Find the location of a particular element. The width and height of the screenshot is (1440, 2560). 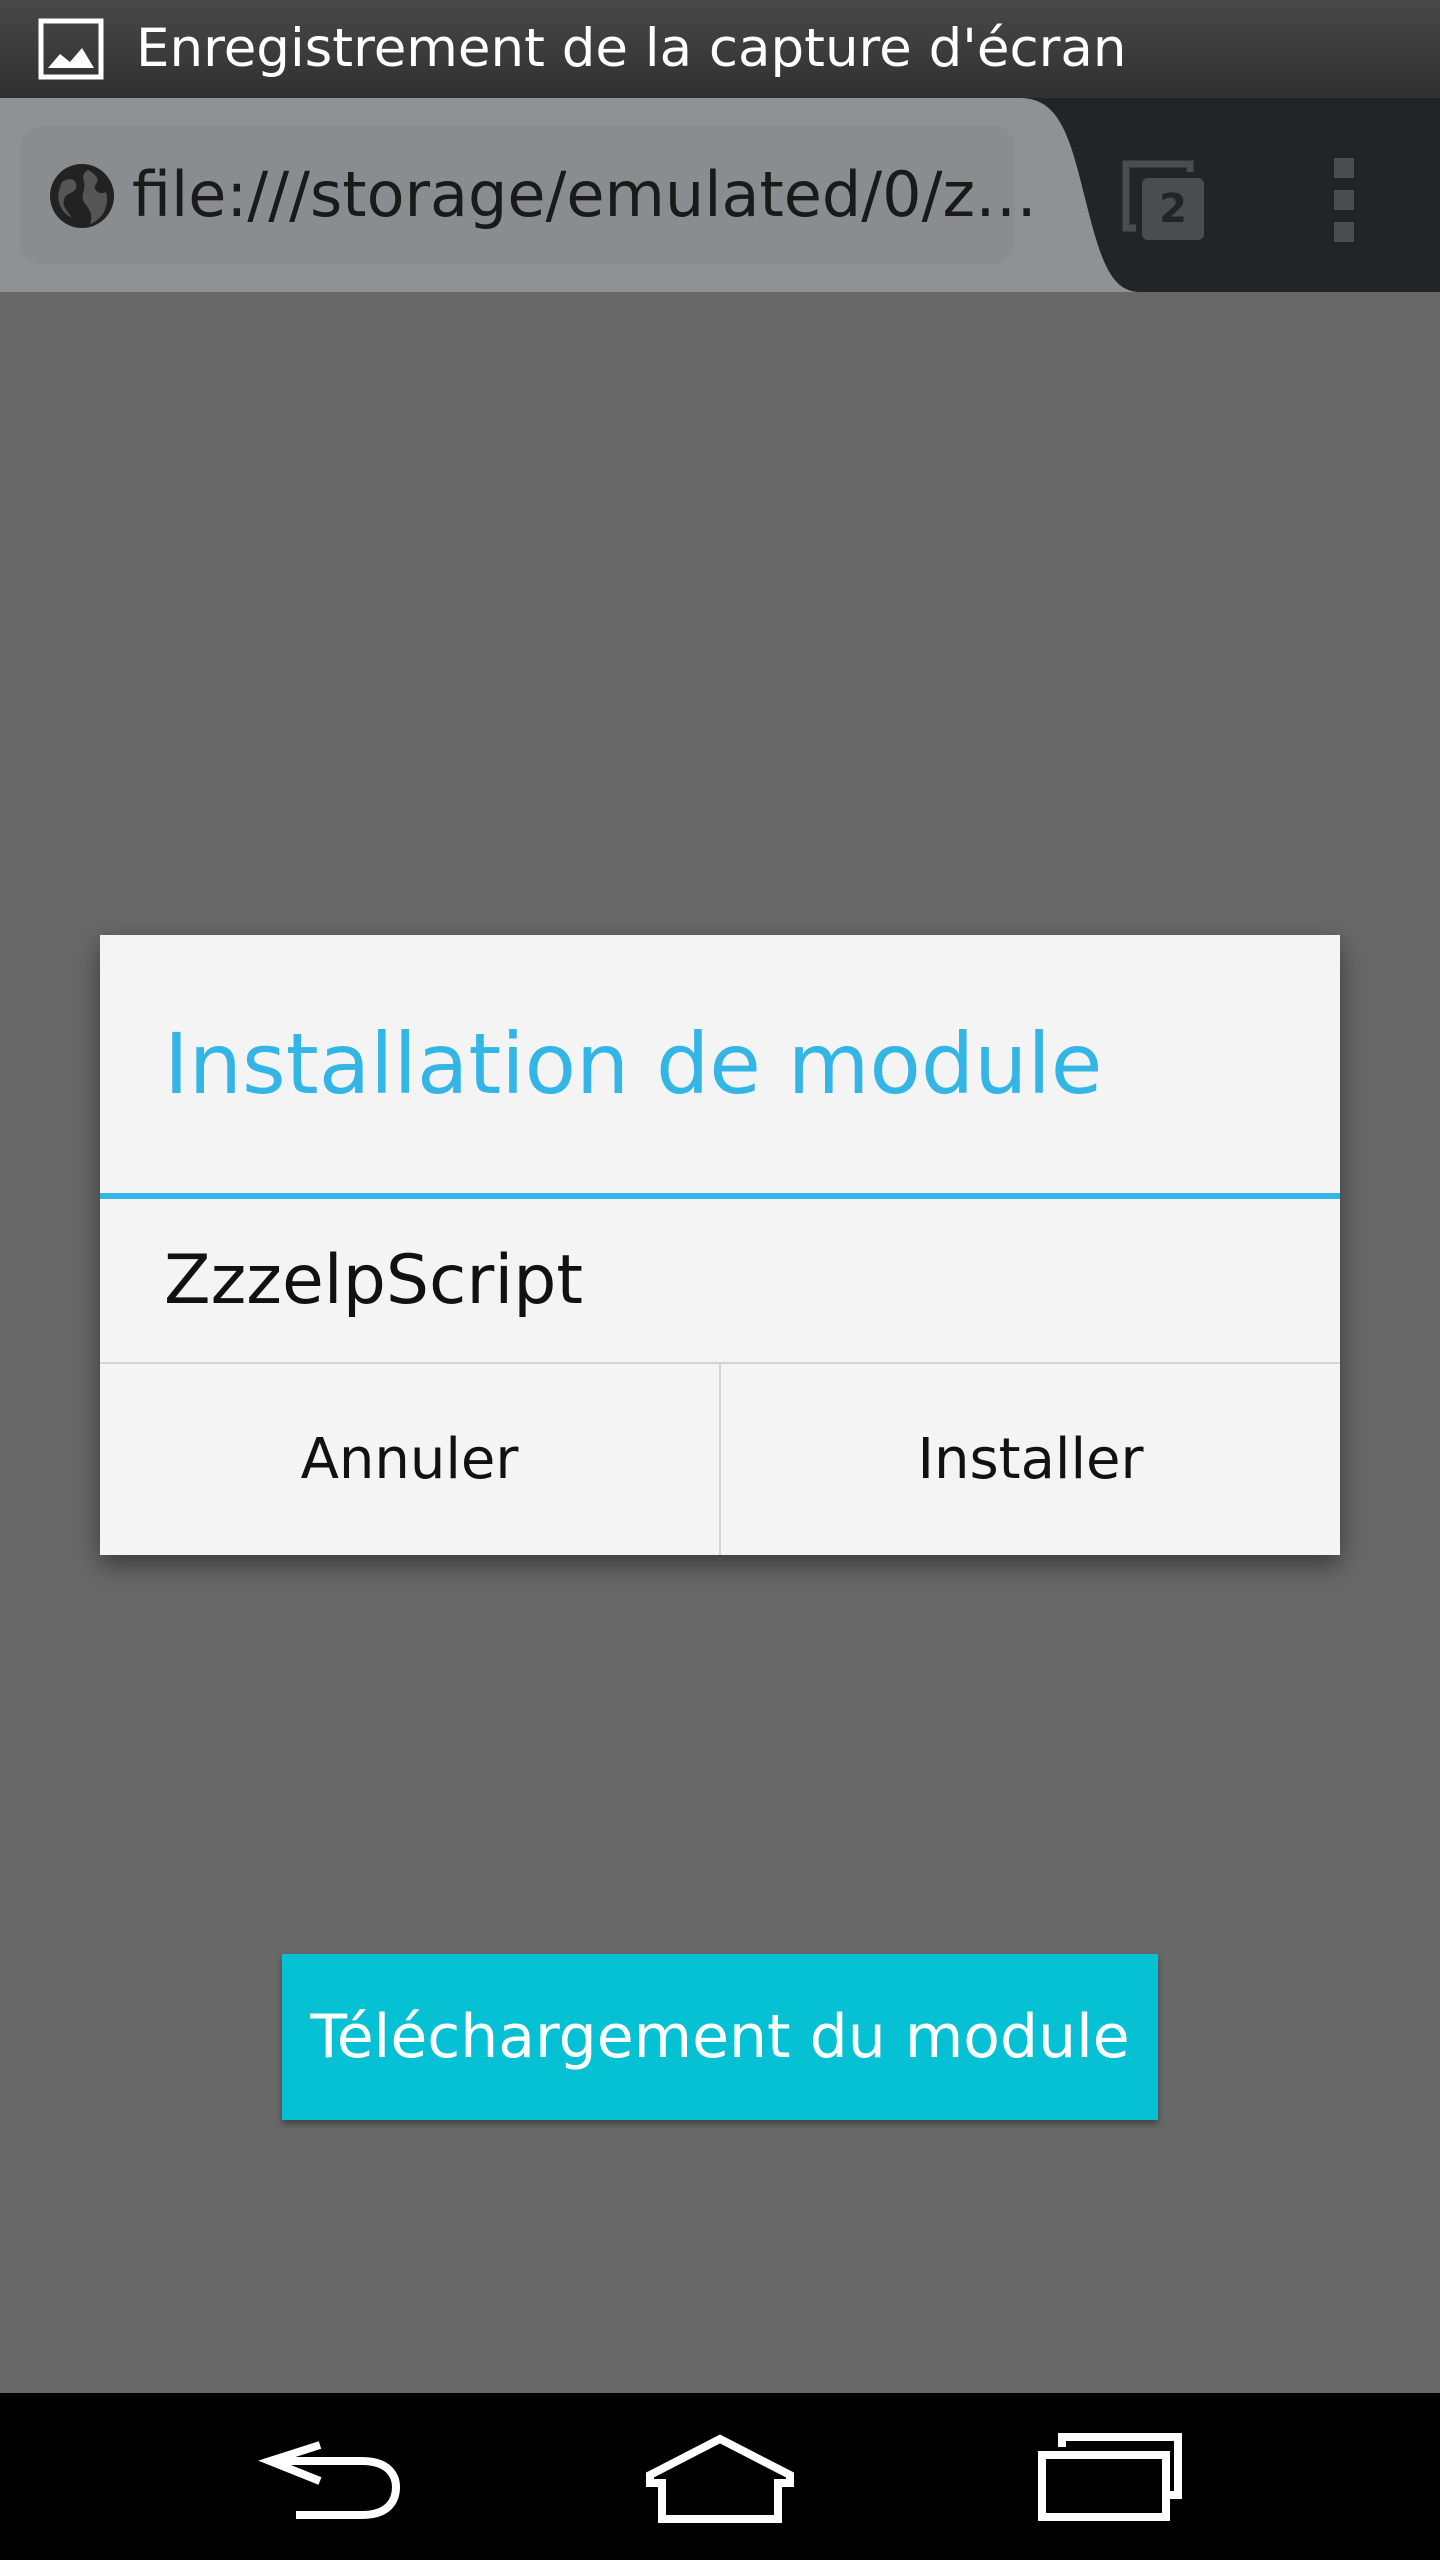

browser-toolbar: file:///storage/emulated/0/z… 2 is located at coordinates (720, 195).